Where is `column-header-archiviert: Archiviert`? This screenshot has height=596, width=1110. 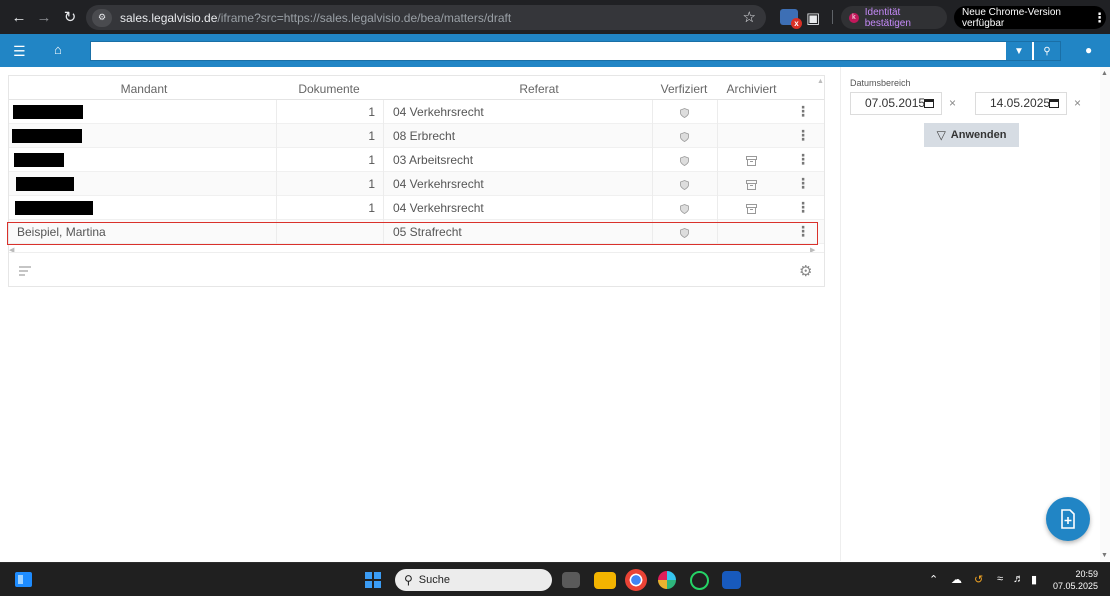
column-header-archiviert: Archiviert is located at coordinates (751, 89).